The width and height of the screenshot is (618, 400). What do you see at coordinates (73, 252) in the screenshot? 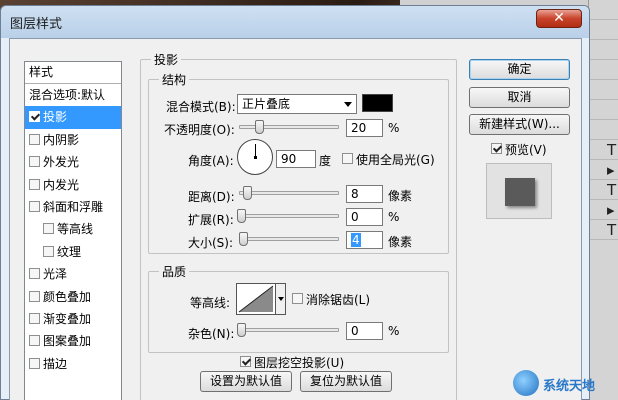
I see `style-item: 纹理` at bounding box center [73, 252].